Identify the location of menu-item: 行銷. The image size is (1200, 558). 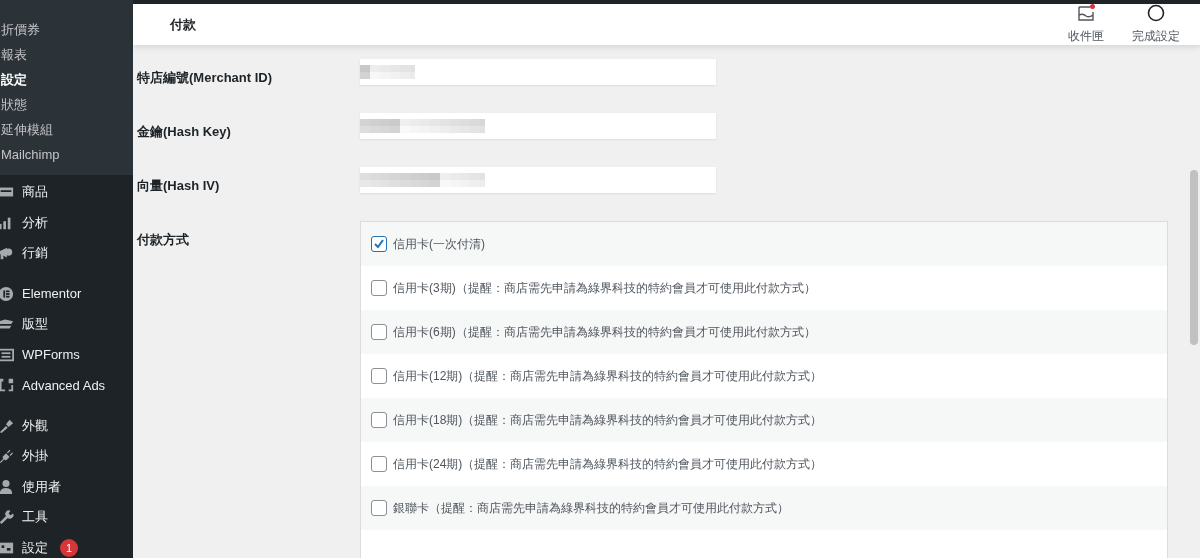
(66, 253).